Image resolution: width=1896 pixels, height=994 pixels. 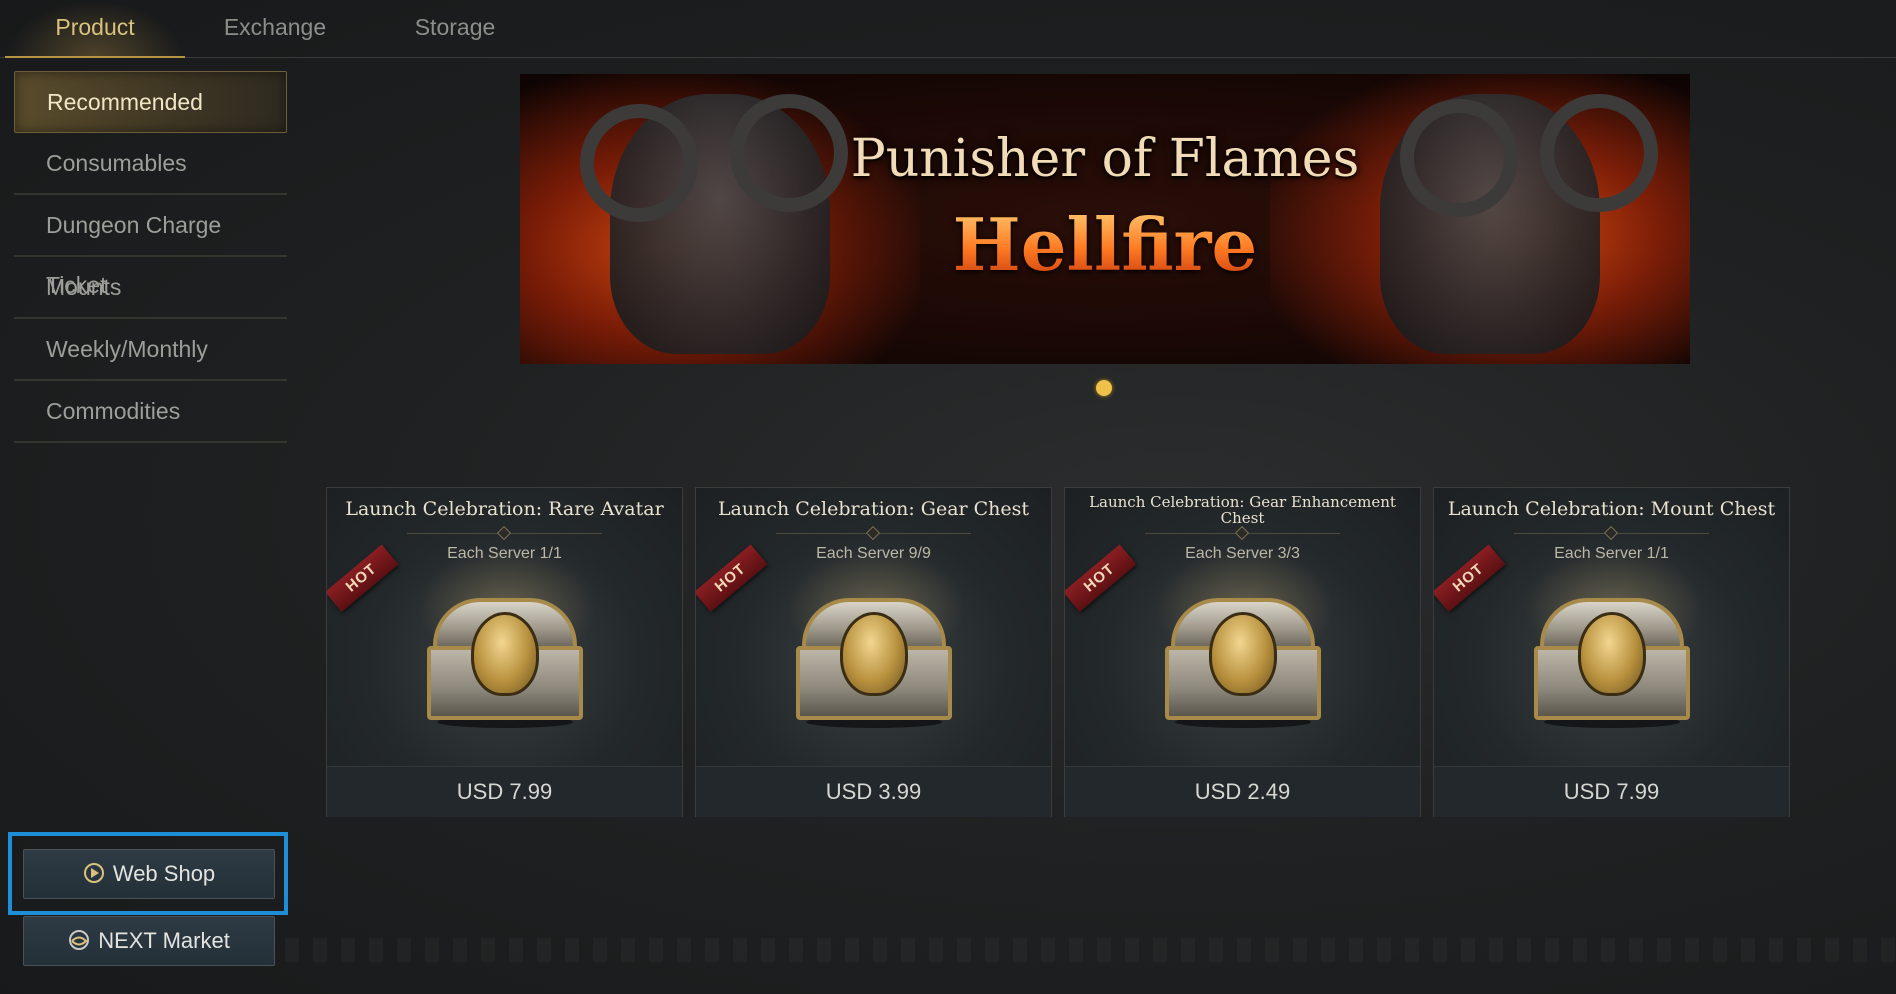 What do you see at coordinates (504, 509) in the screenshot?
I see `product-name: Launch Celebration: Rare Avatar` at bounding box center [504, 509].